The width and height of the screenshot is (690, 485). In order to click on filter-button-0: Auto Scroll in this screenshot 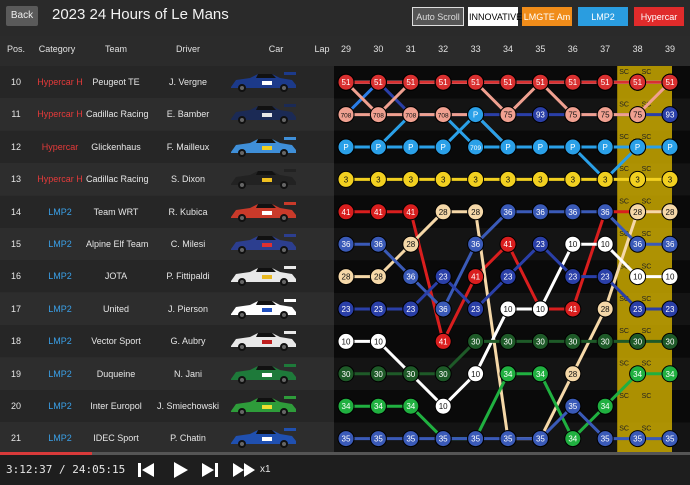, I will do `click(438, 16)`.